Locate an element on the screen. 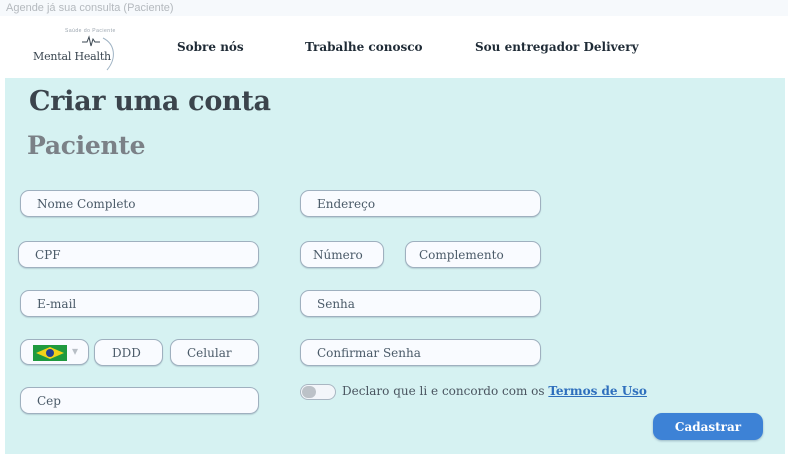 Image resolution: width=788 pixels, height=458 pixels. logo-text: Mental Health is located at coordinates (72, 56).